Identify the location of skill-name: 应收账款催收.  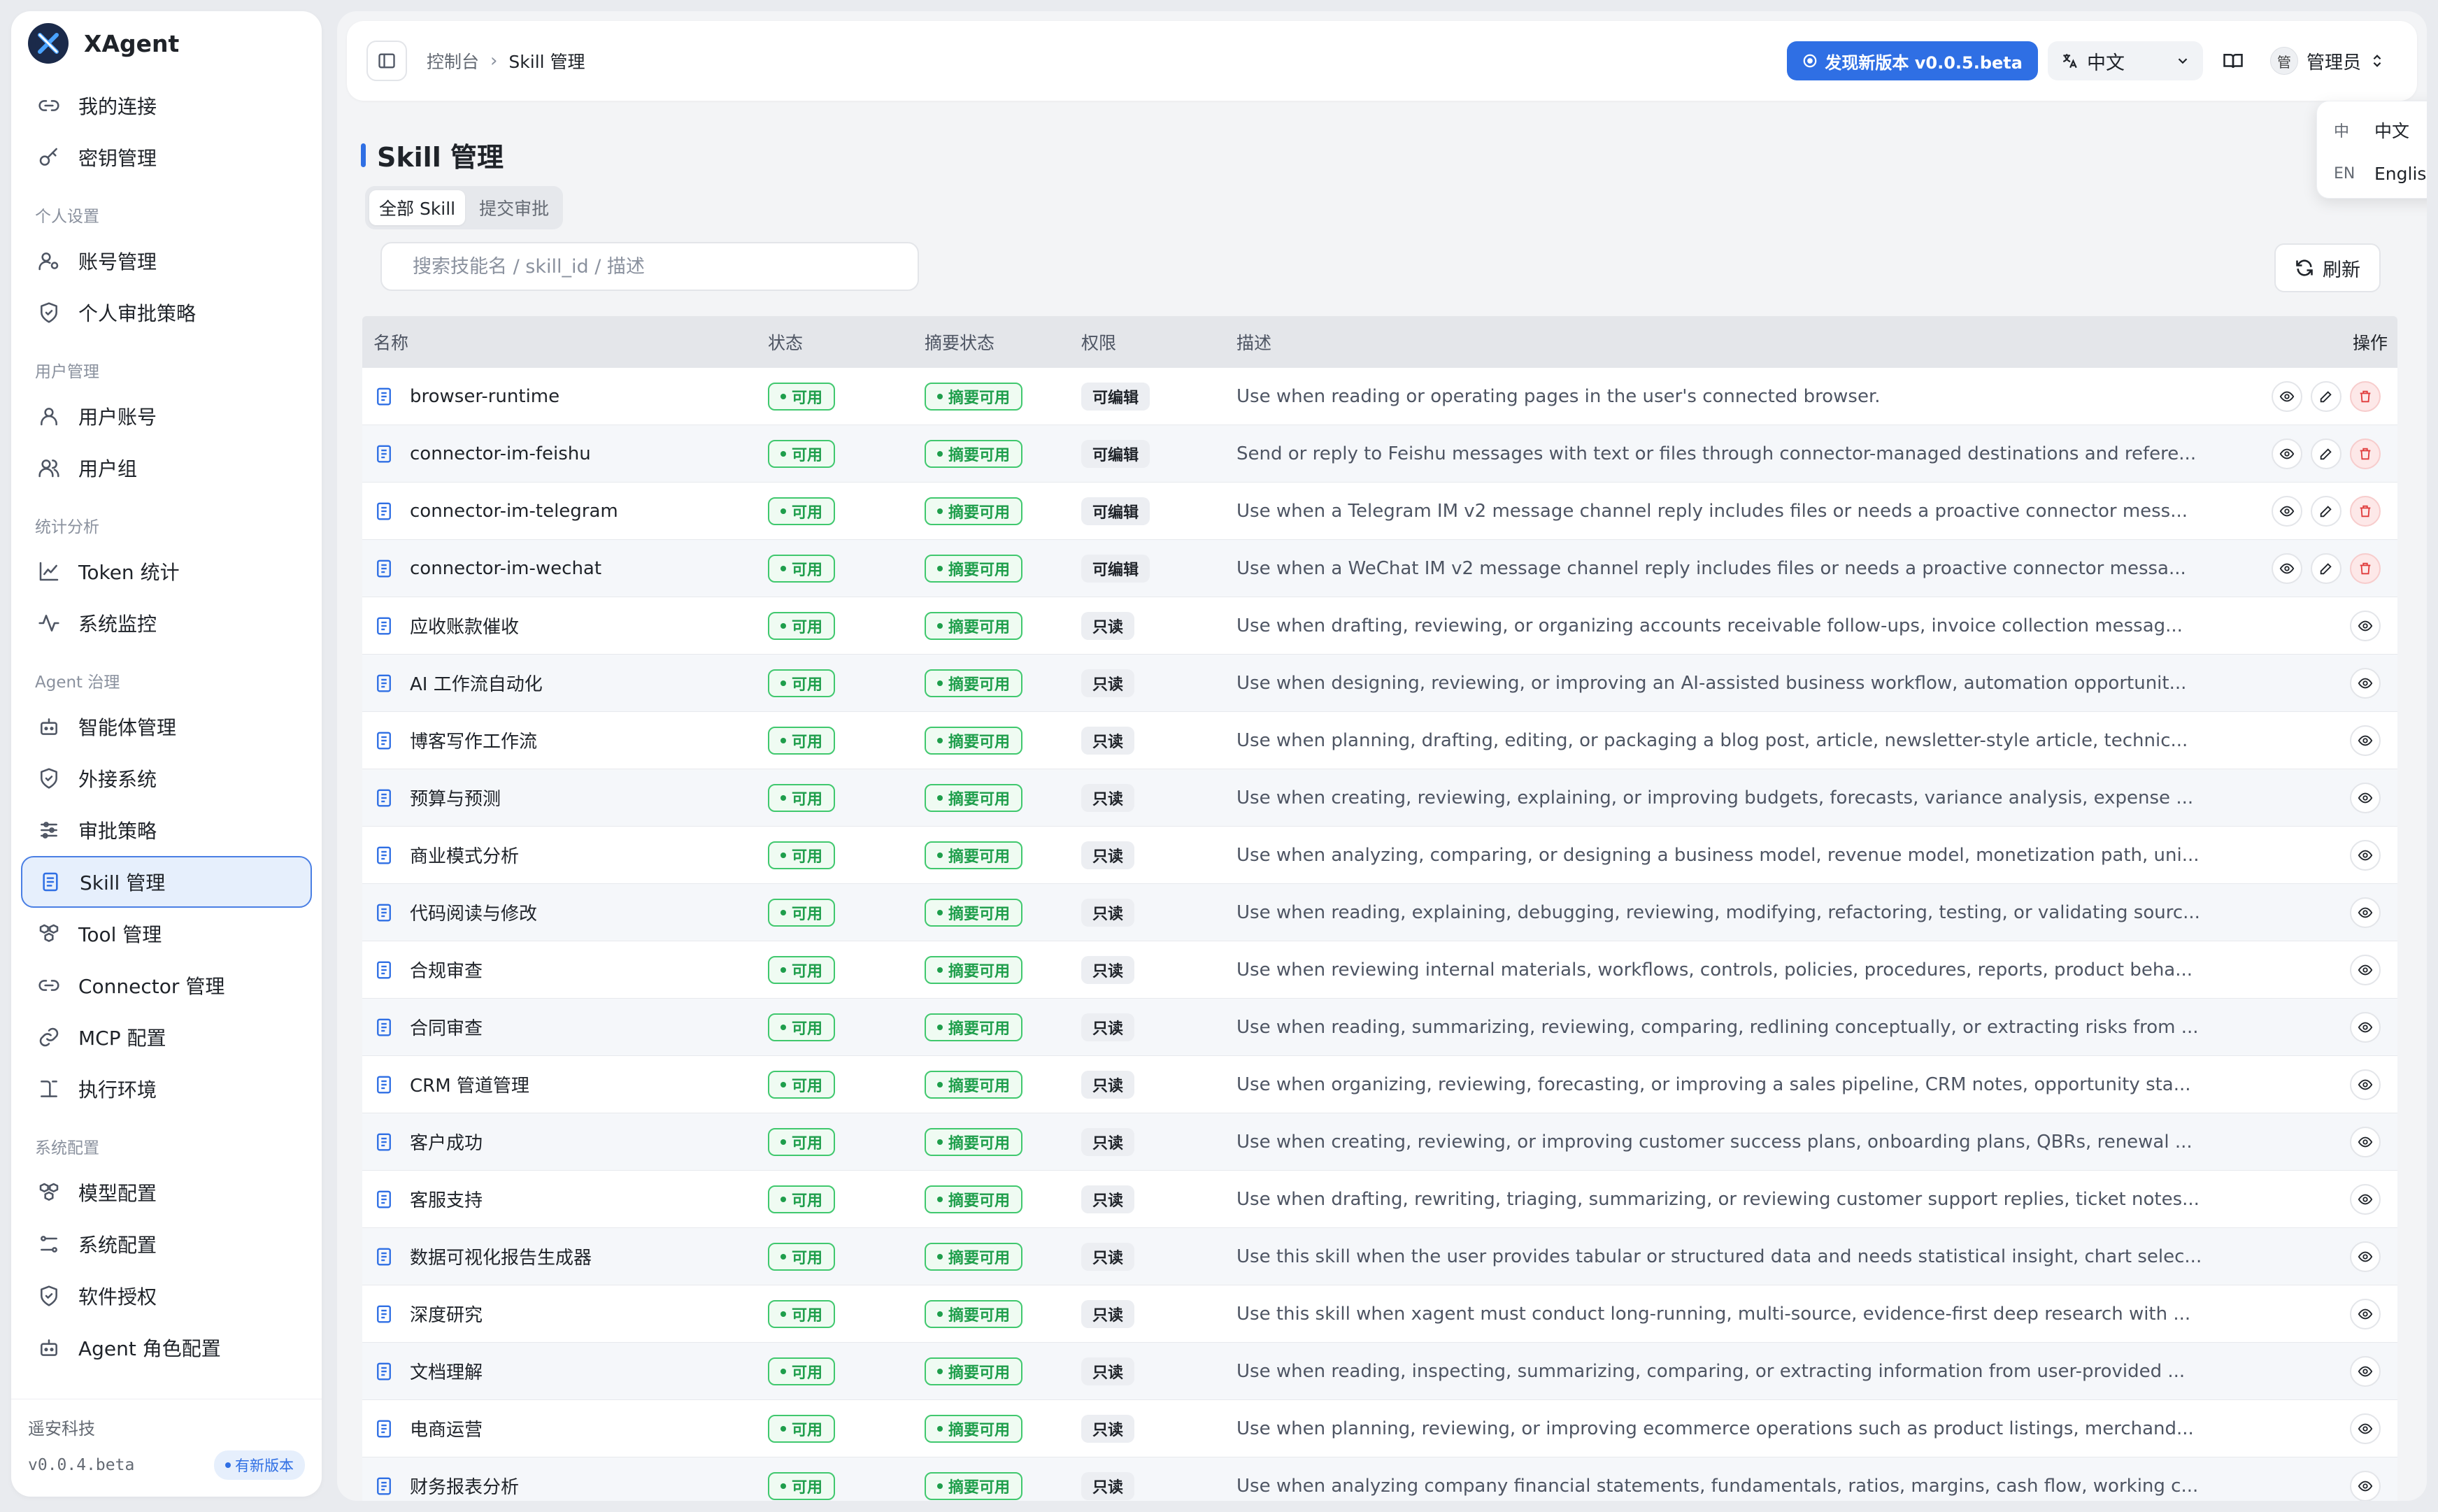
(464, 626).